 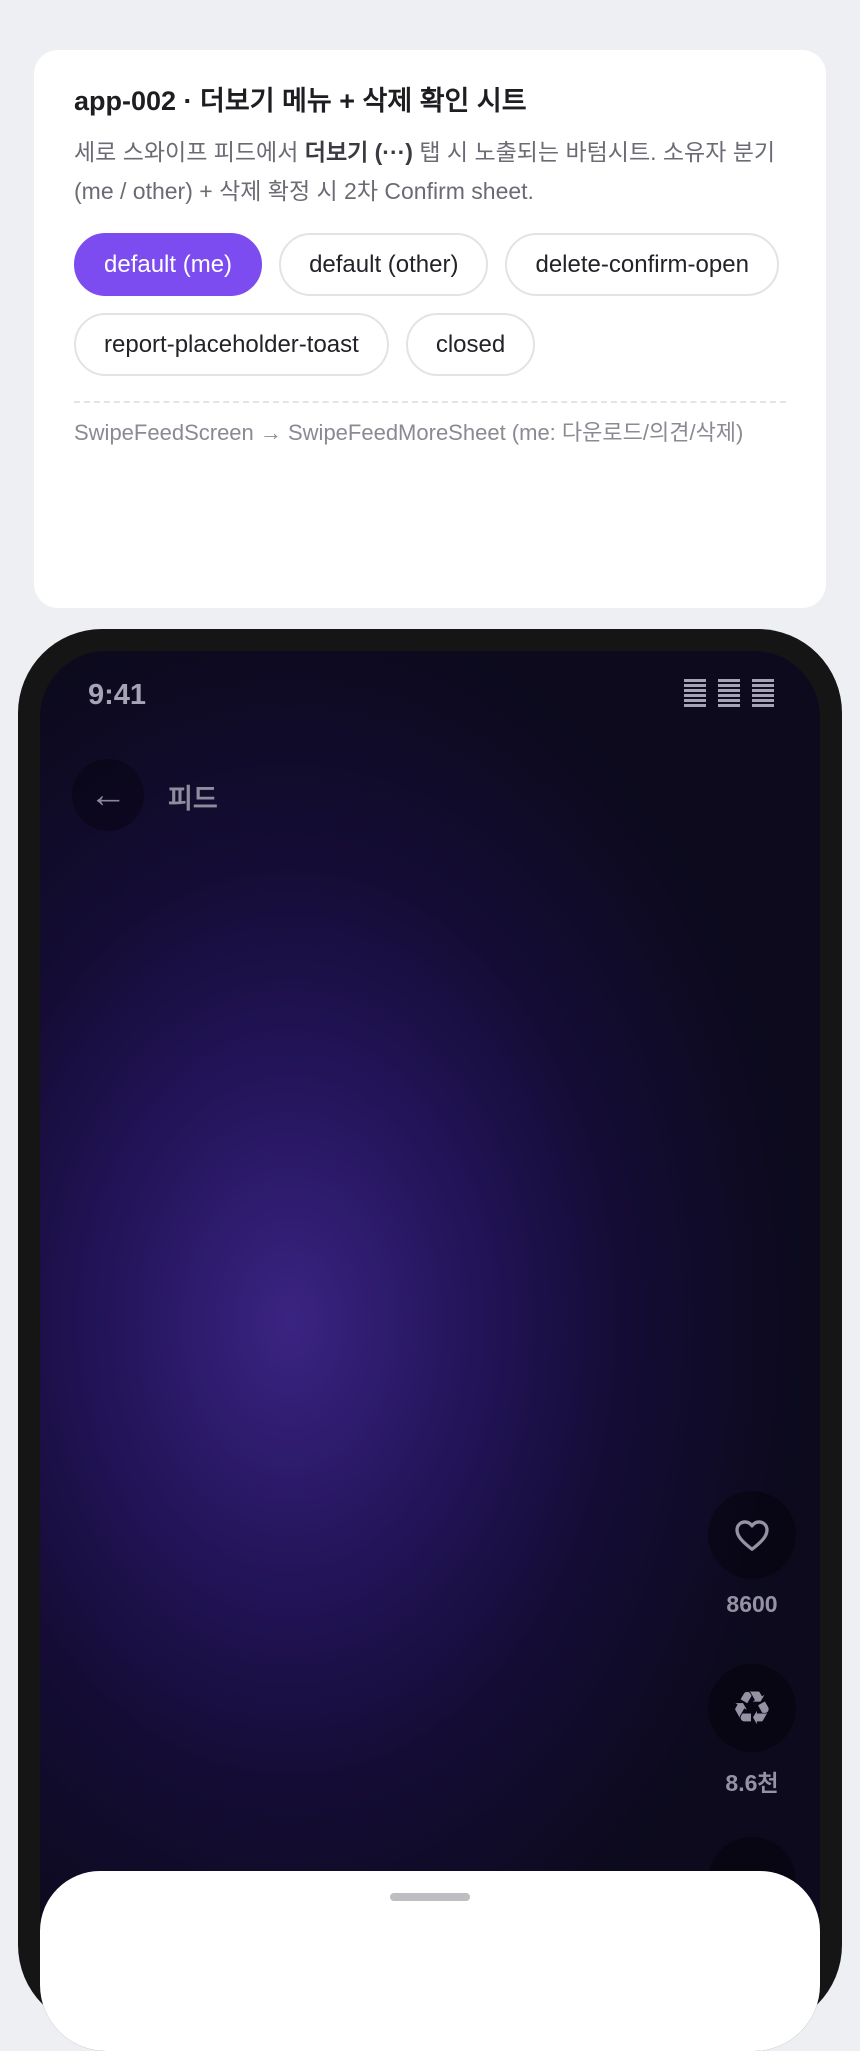 I want to click on back-button: ←, so click(x=108, y=795).